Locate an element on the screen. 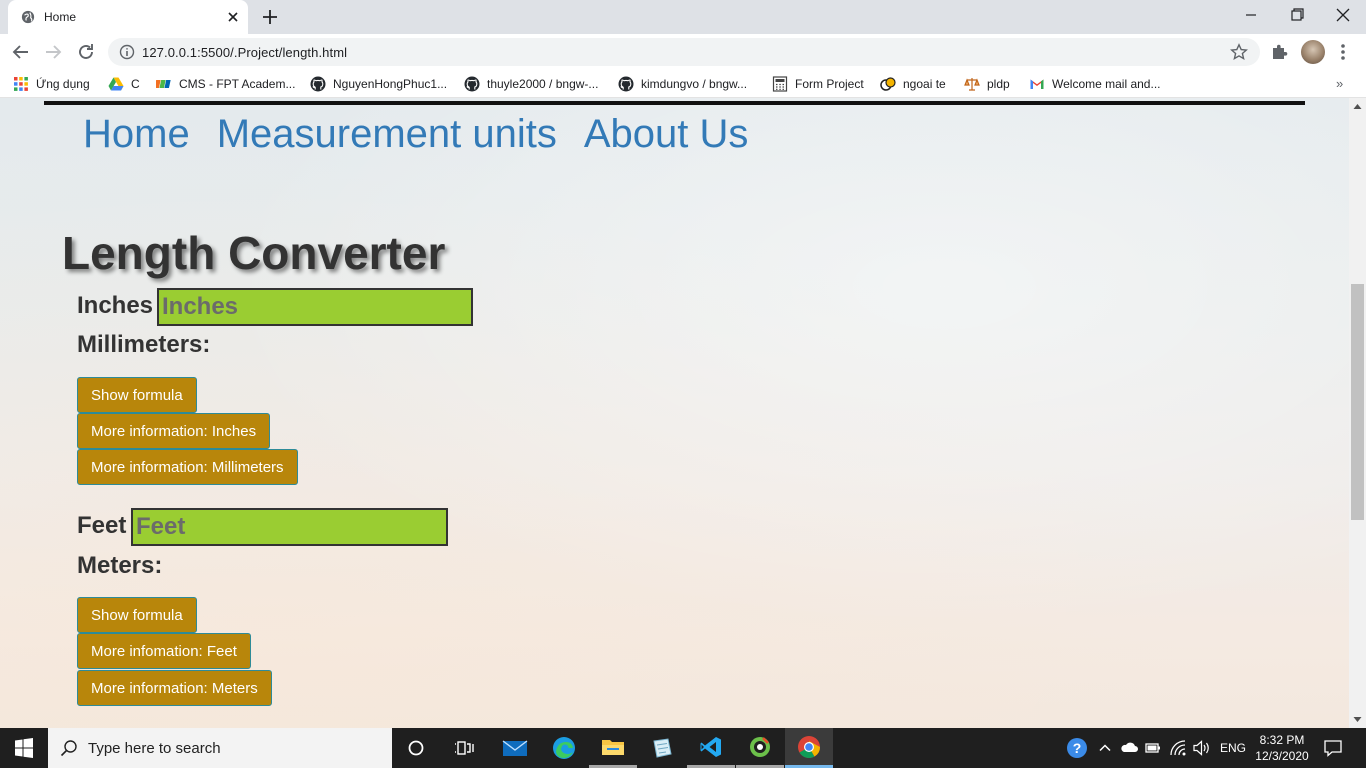  bookmark-pldp: pldp is located at coordinates (987, 84).